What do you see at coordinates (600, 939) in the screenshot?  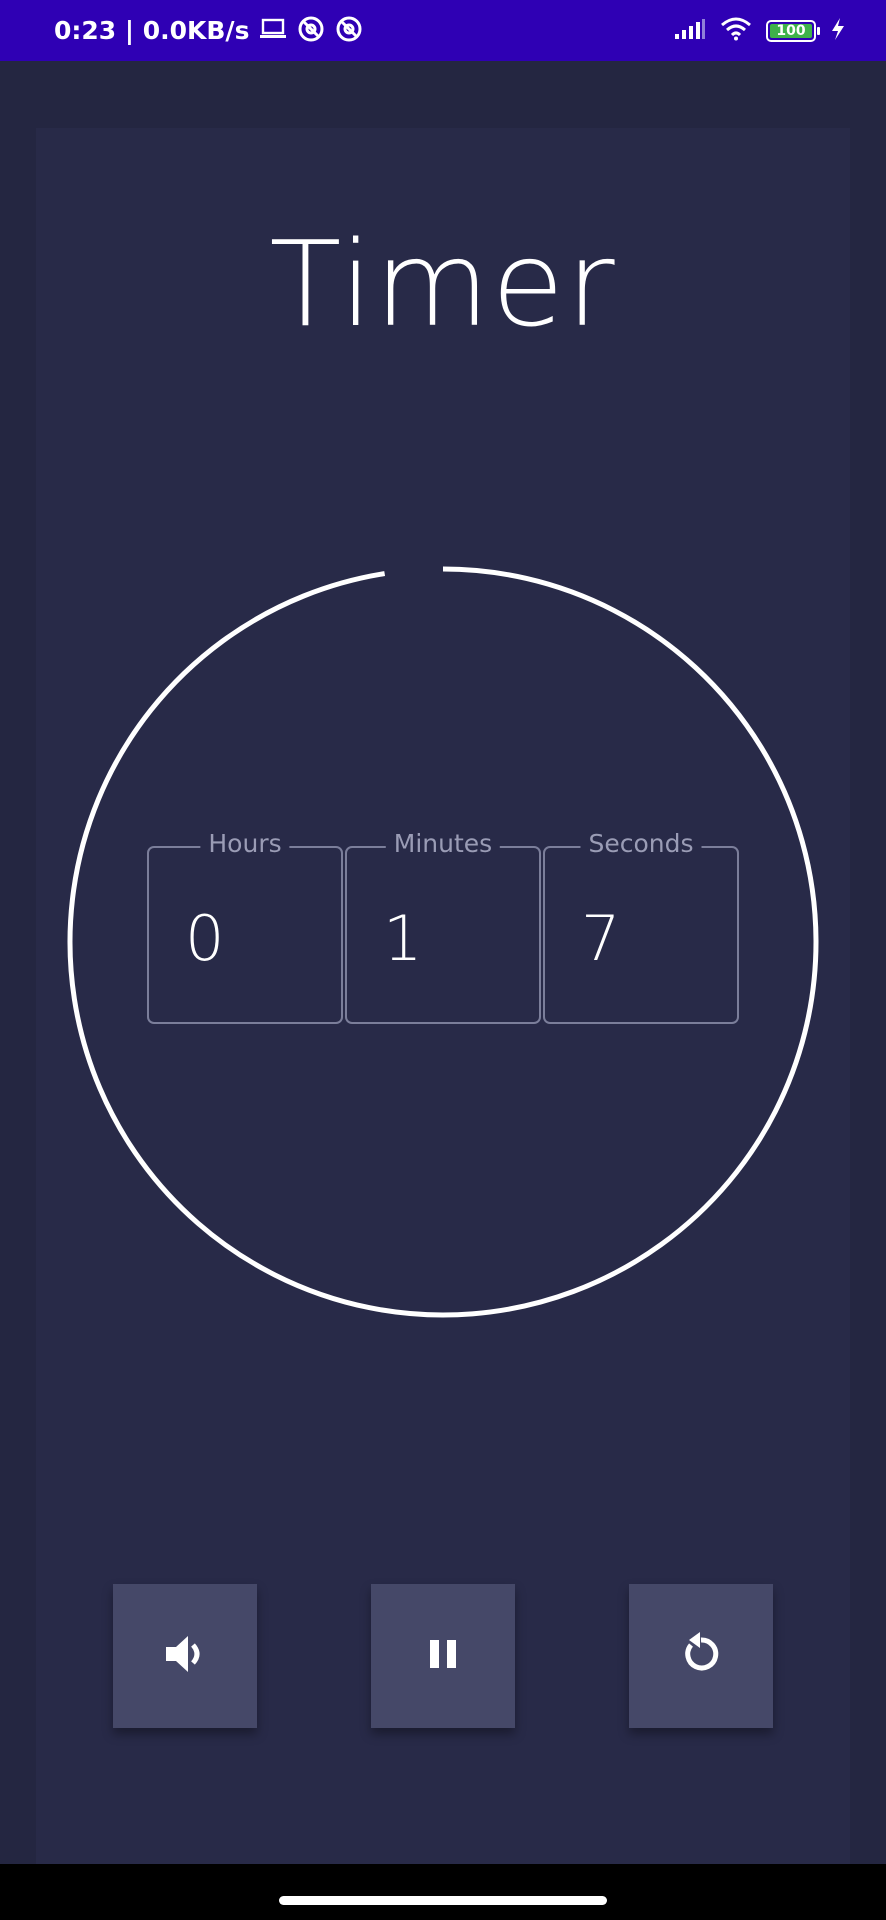 I see `seconds-value: 7` at bounding box center [600, 939].